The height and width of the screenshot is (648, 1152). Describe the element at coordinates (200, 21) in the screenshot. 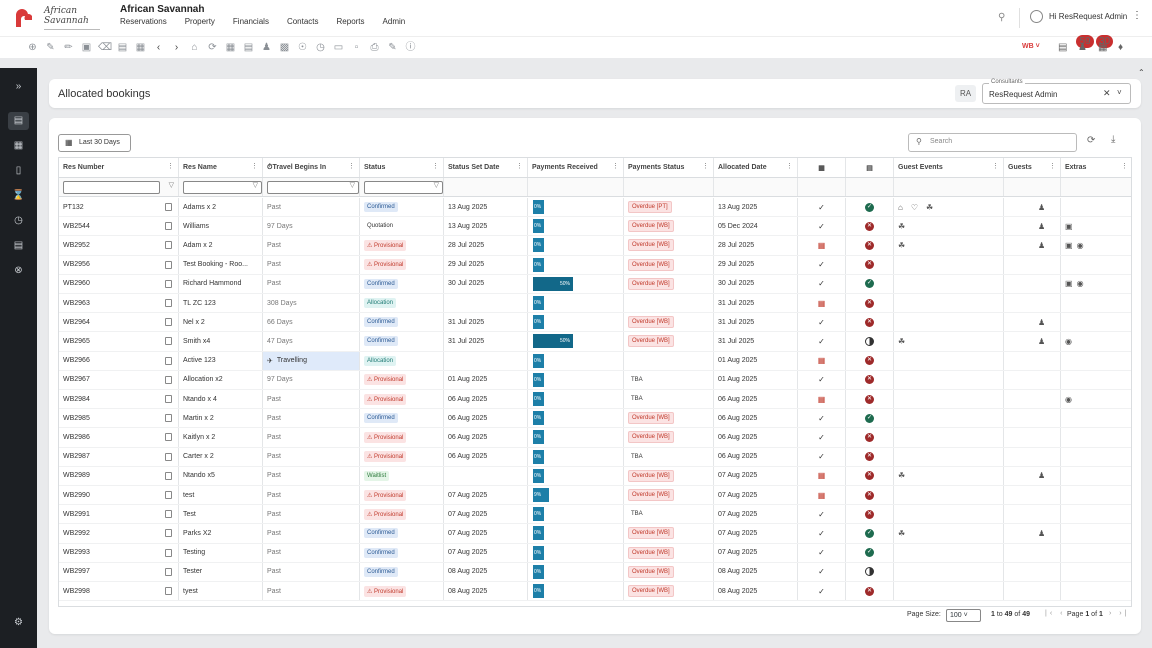

I see `menu-property: Property` at that location.